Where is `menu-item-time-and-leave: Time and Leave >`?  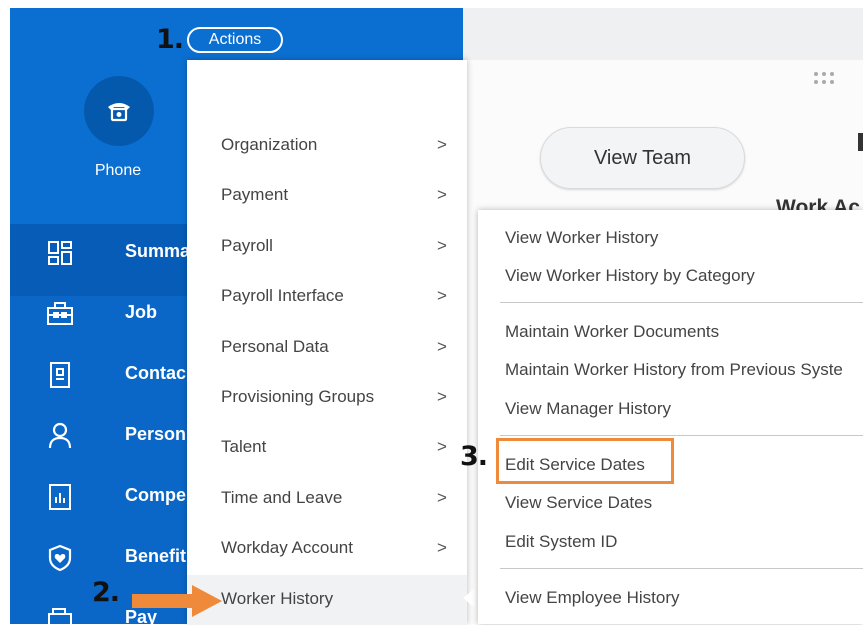 menu-item-time-and-leave: Time and Leave > is located at coordinates (327, 499).